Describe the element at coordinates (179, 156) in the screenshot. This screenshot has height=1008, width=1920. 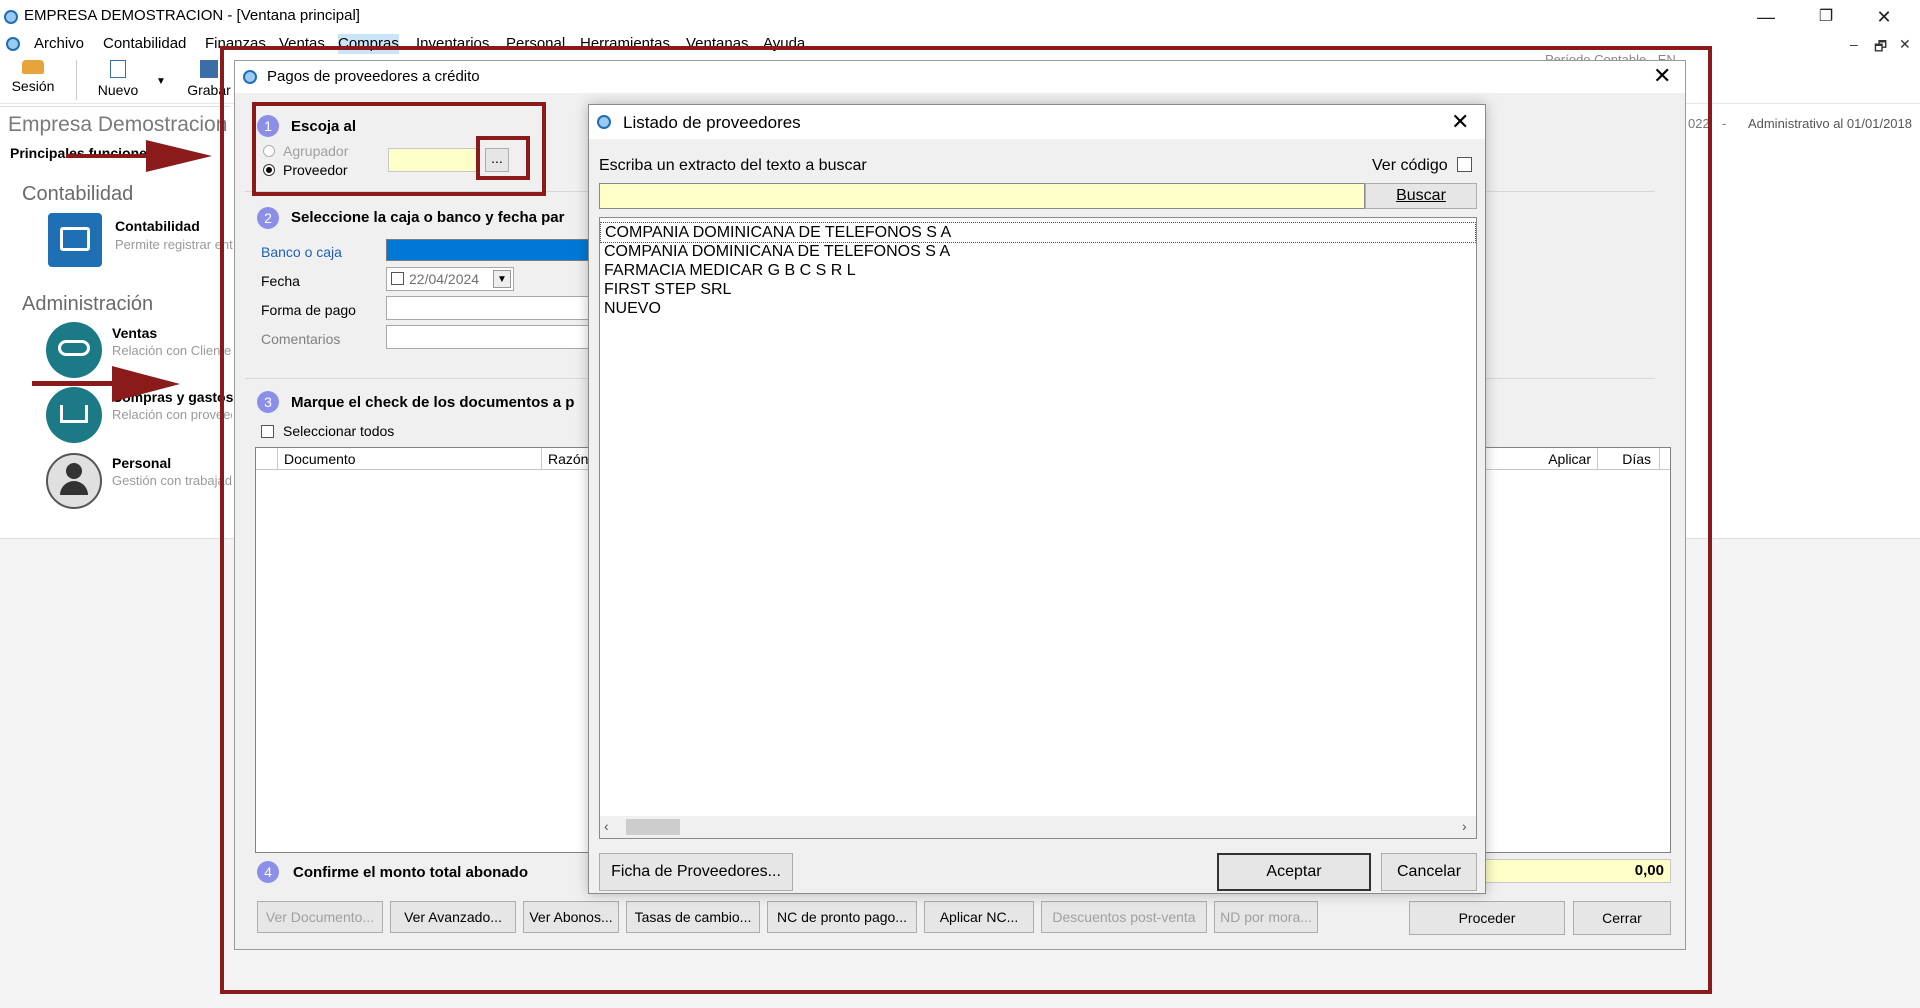
I see `annotation-arrow-head` at that location.